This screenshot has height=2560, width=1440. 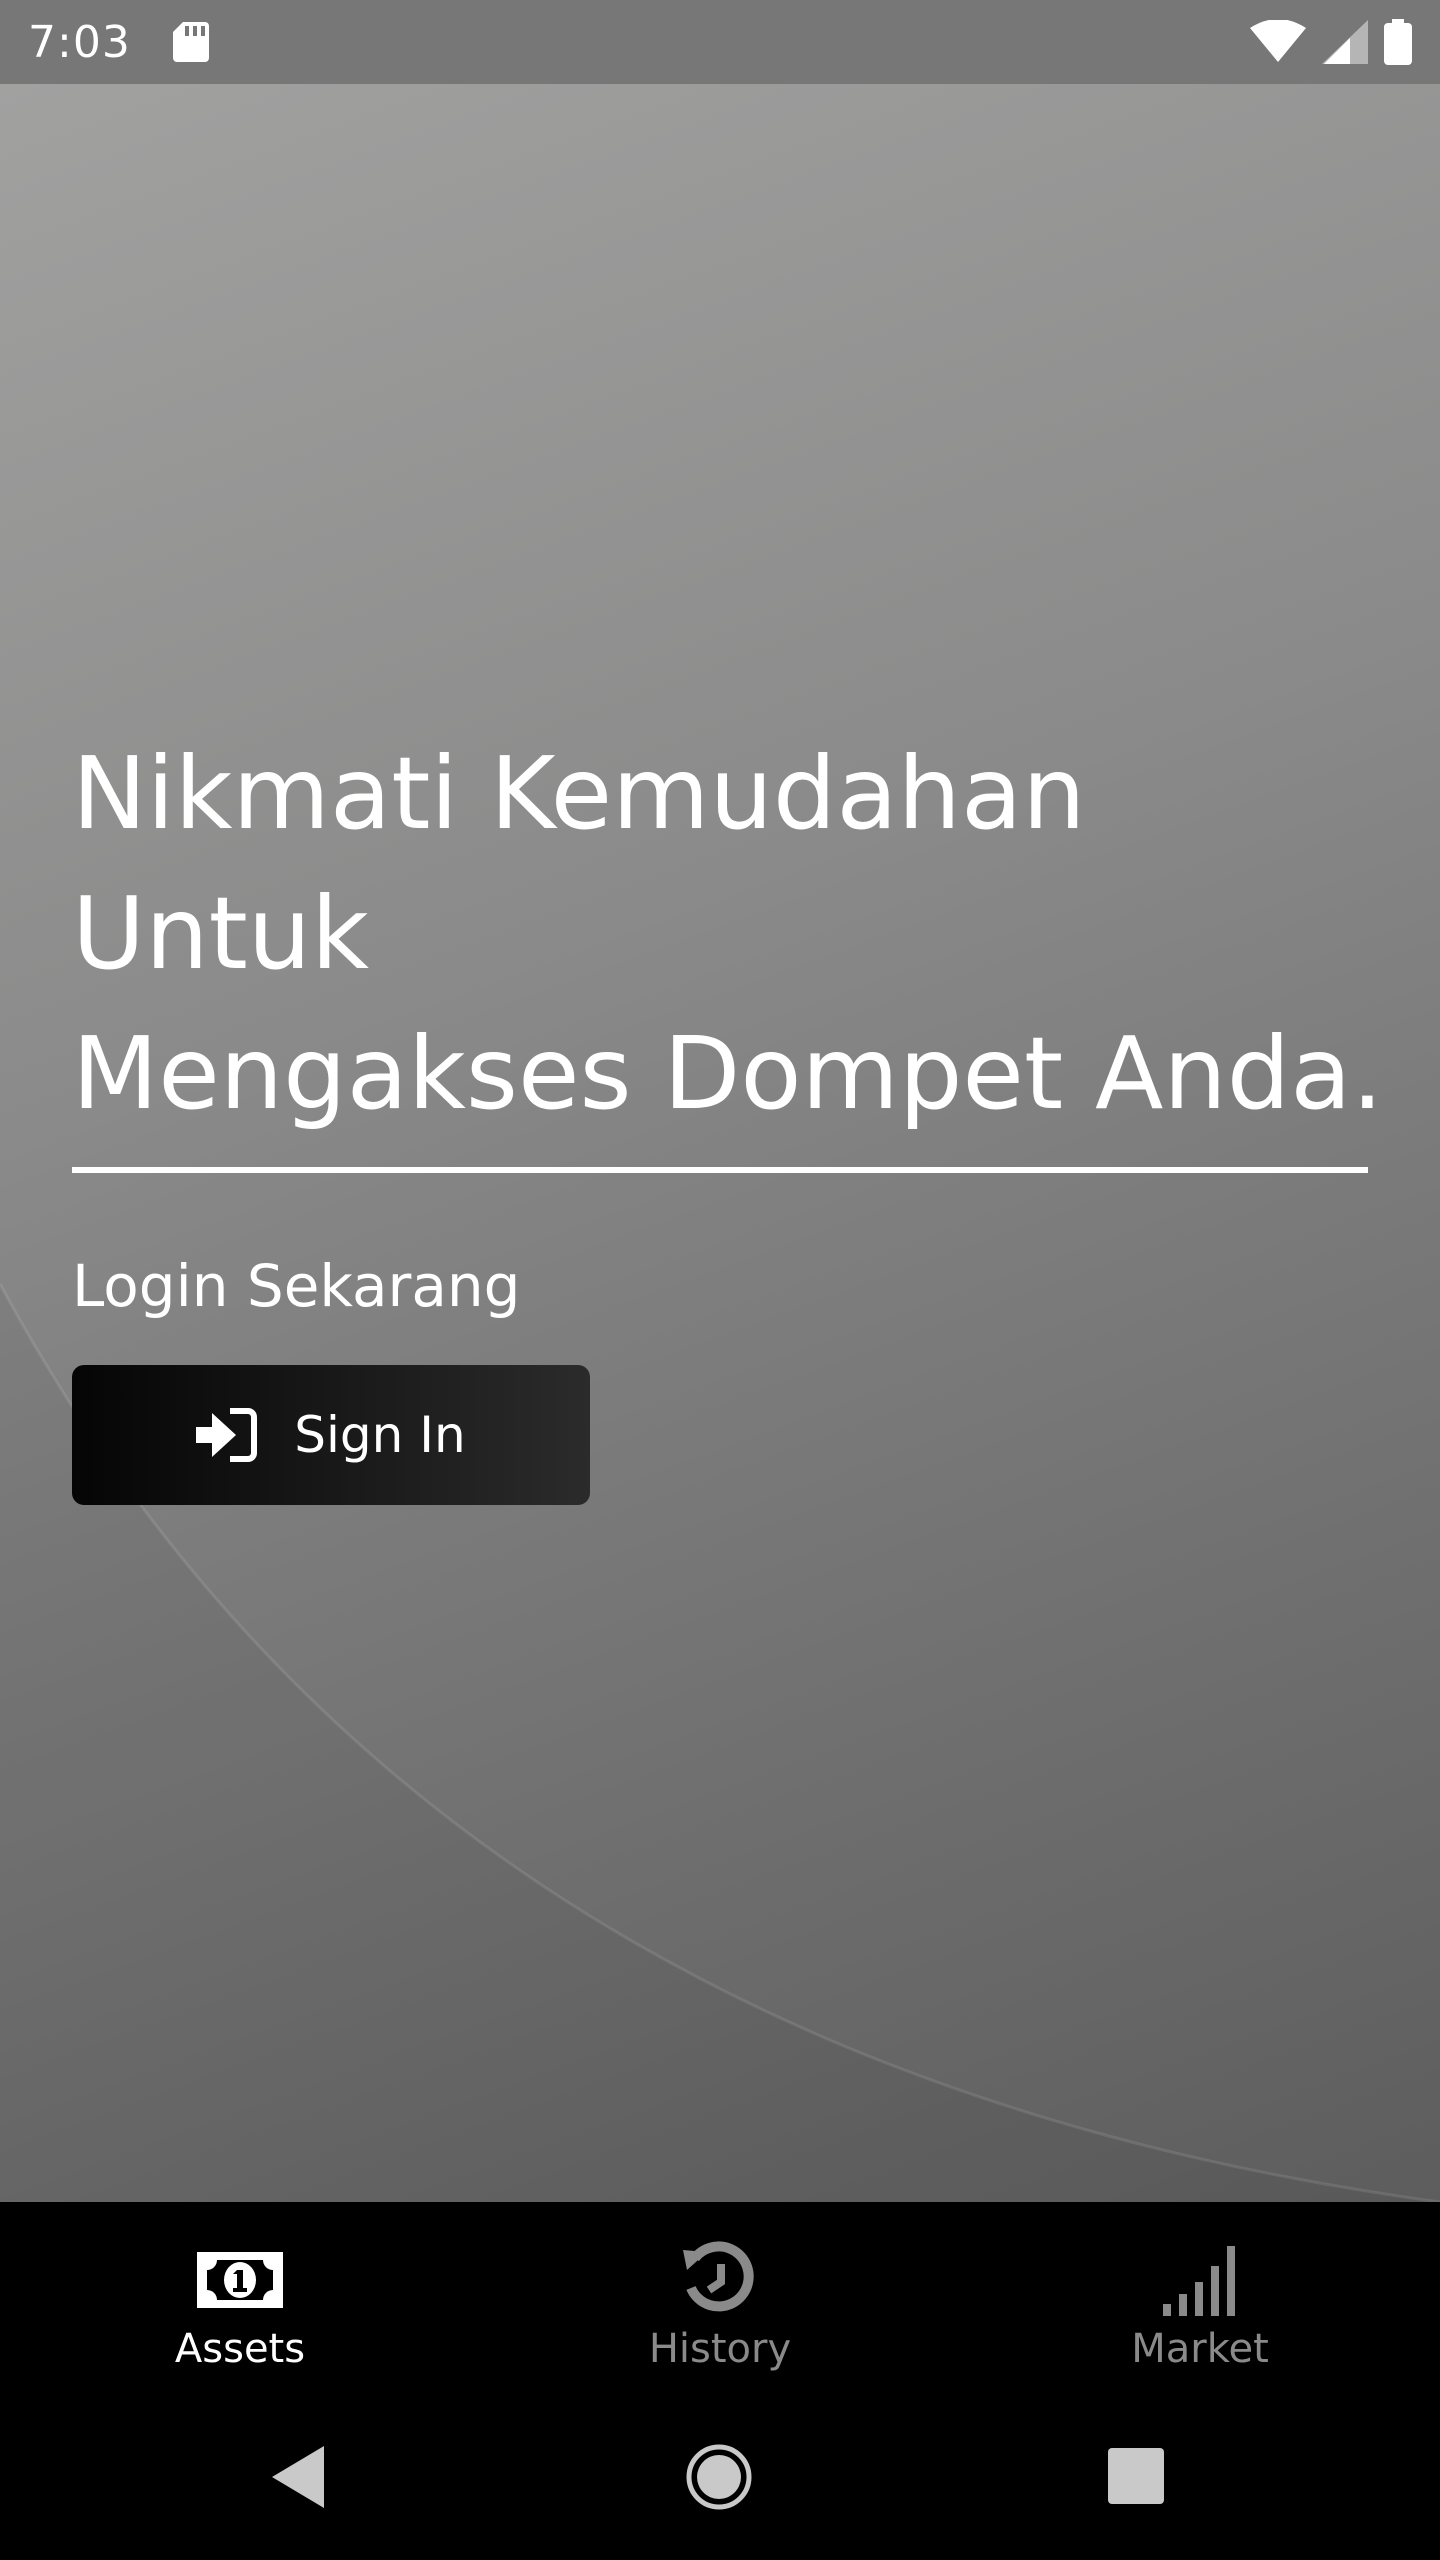 What do you see at coordinates (719, 2477) in the screenshot?
I see `home-icon` at bounding box center [719, 2477].